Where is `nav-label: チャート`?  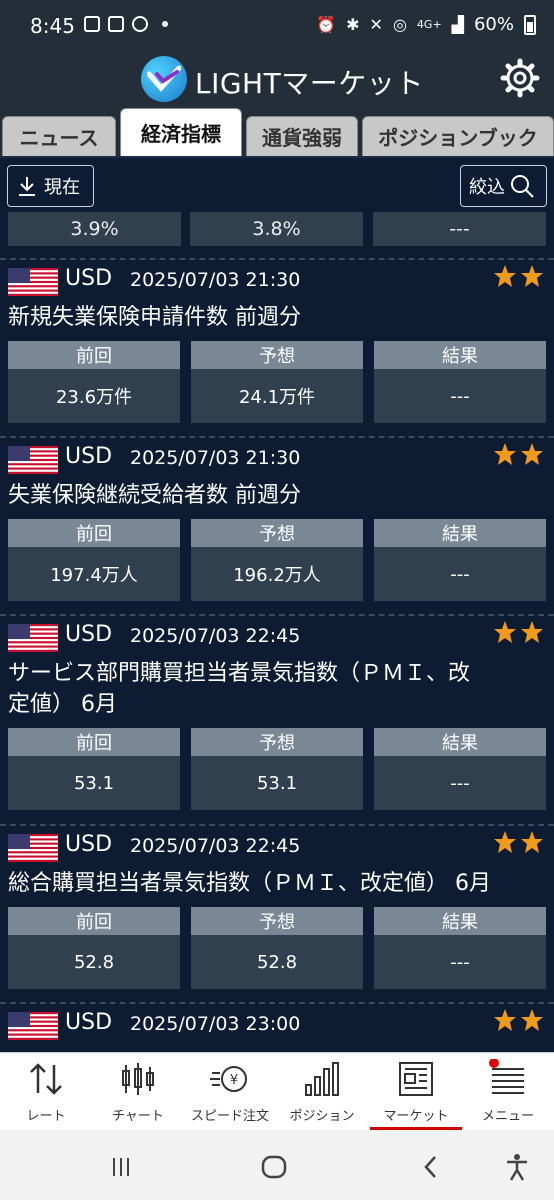
nav-label: チャート is located at coordinates (138, 1116).